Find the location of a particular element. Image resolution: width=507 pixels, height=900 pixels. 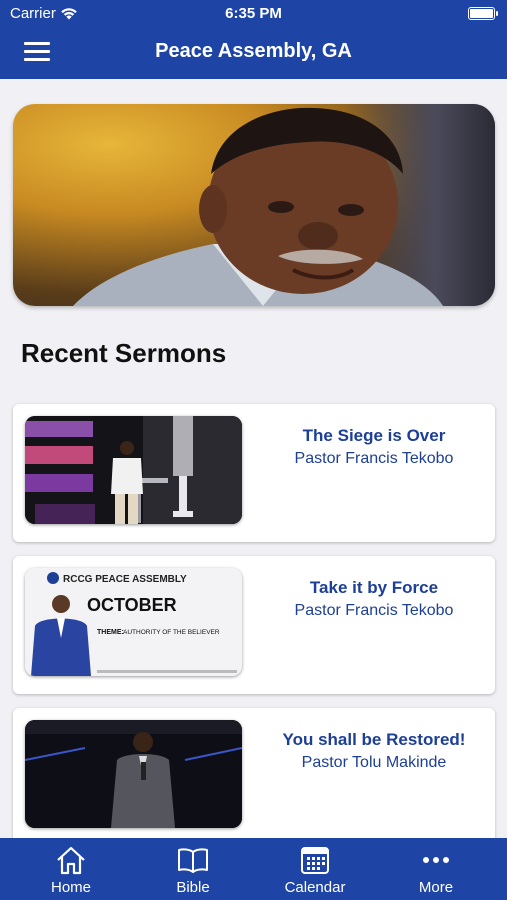

sermon-card: The Siege is Over Pastor Francis Tekobo is located at coordinates (254, 473).